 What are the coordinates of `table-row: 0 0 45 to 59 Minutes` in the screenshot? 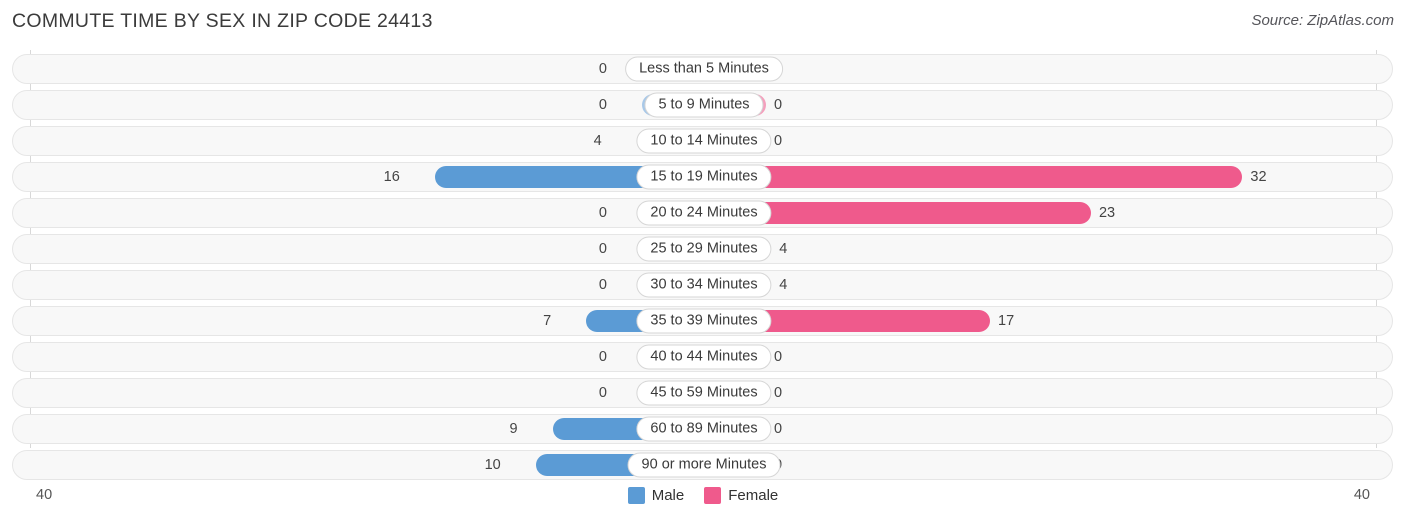 It's located at (702, 393).